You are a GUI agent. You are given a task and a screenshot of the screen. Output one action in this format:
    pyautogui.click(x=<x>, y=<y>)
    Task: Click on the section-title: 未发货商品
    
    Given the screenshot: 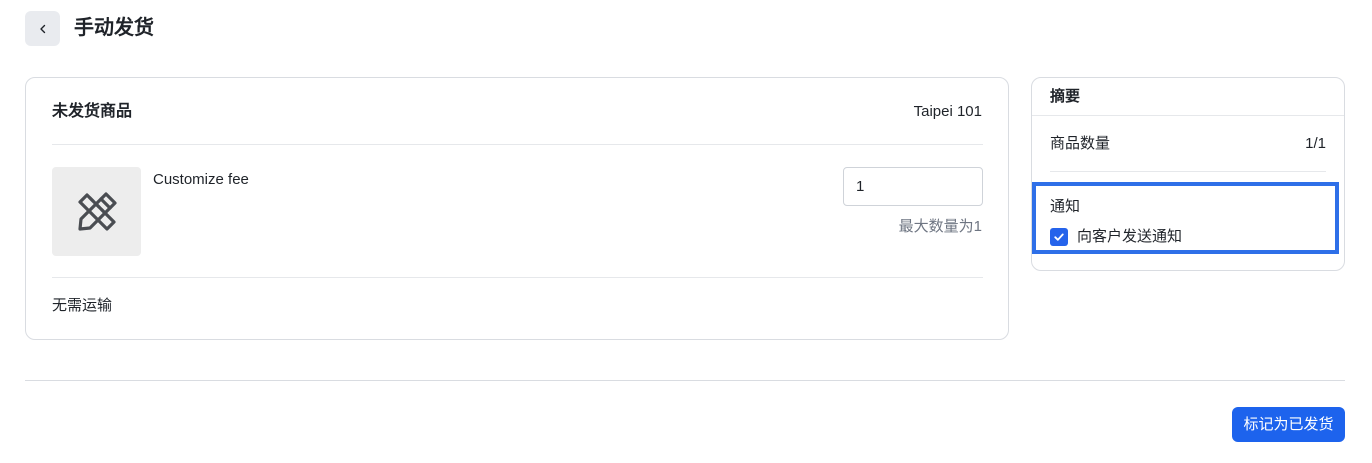 What is the action you would take?
    pyautogui.click(x=92, y=111)
    